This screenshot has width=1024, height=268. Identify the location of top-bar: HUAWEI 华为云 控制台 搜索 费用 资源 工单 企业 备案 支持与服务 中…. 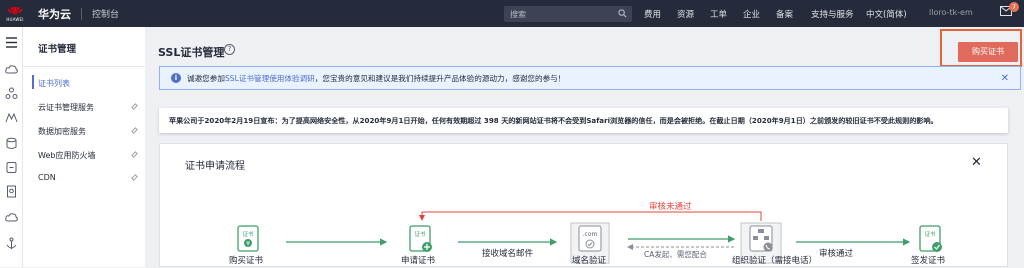
(512, 13).